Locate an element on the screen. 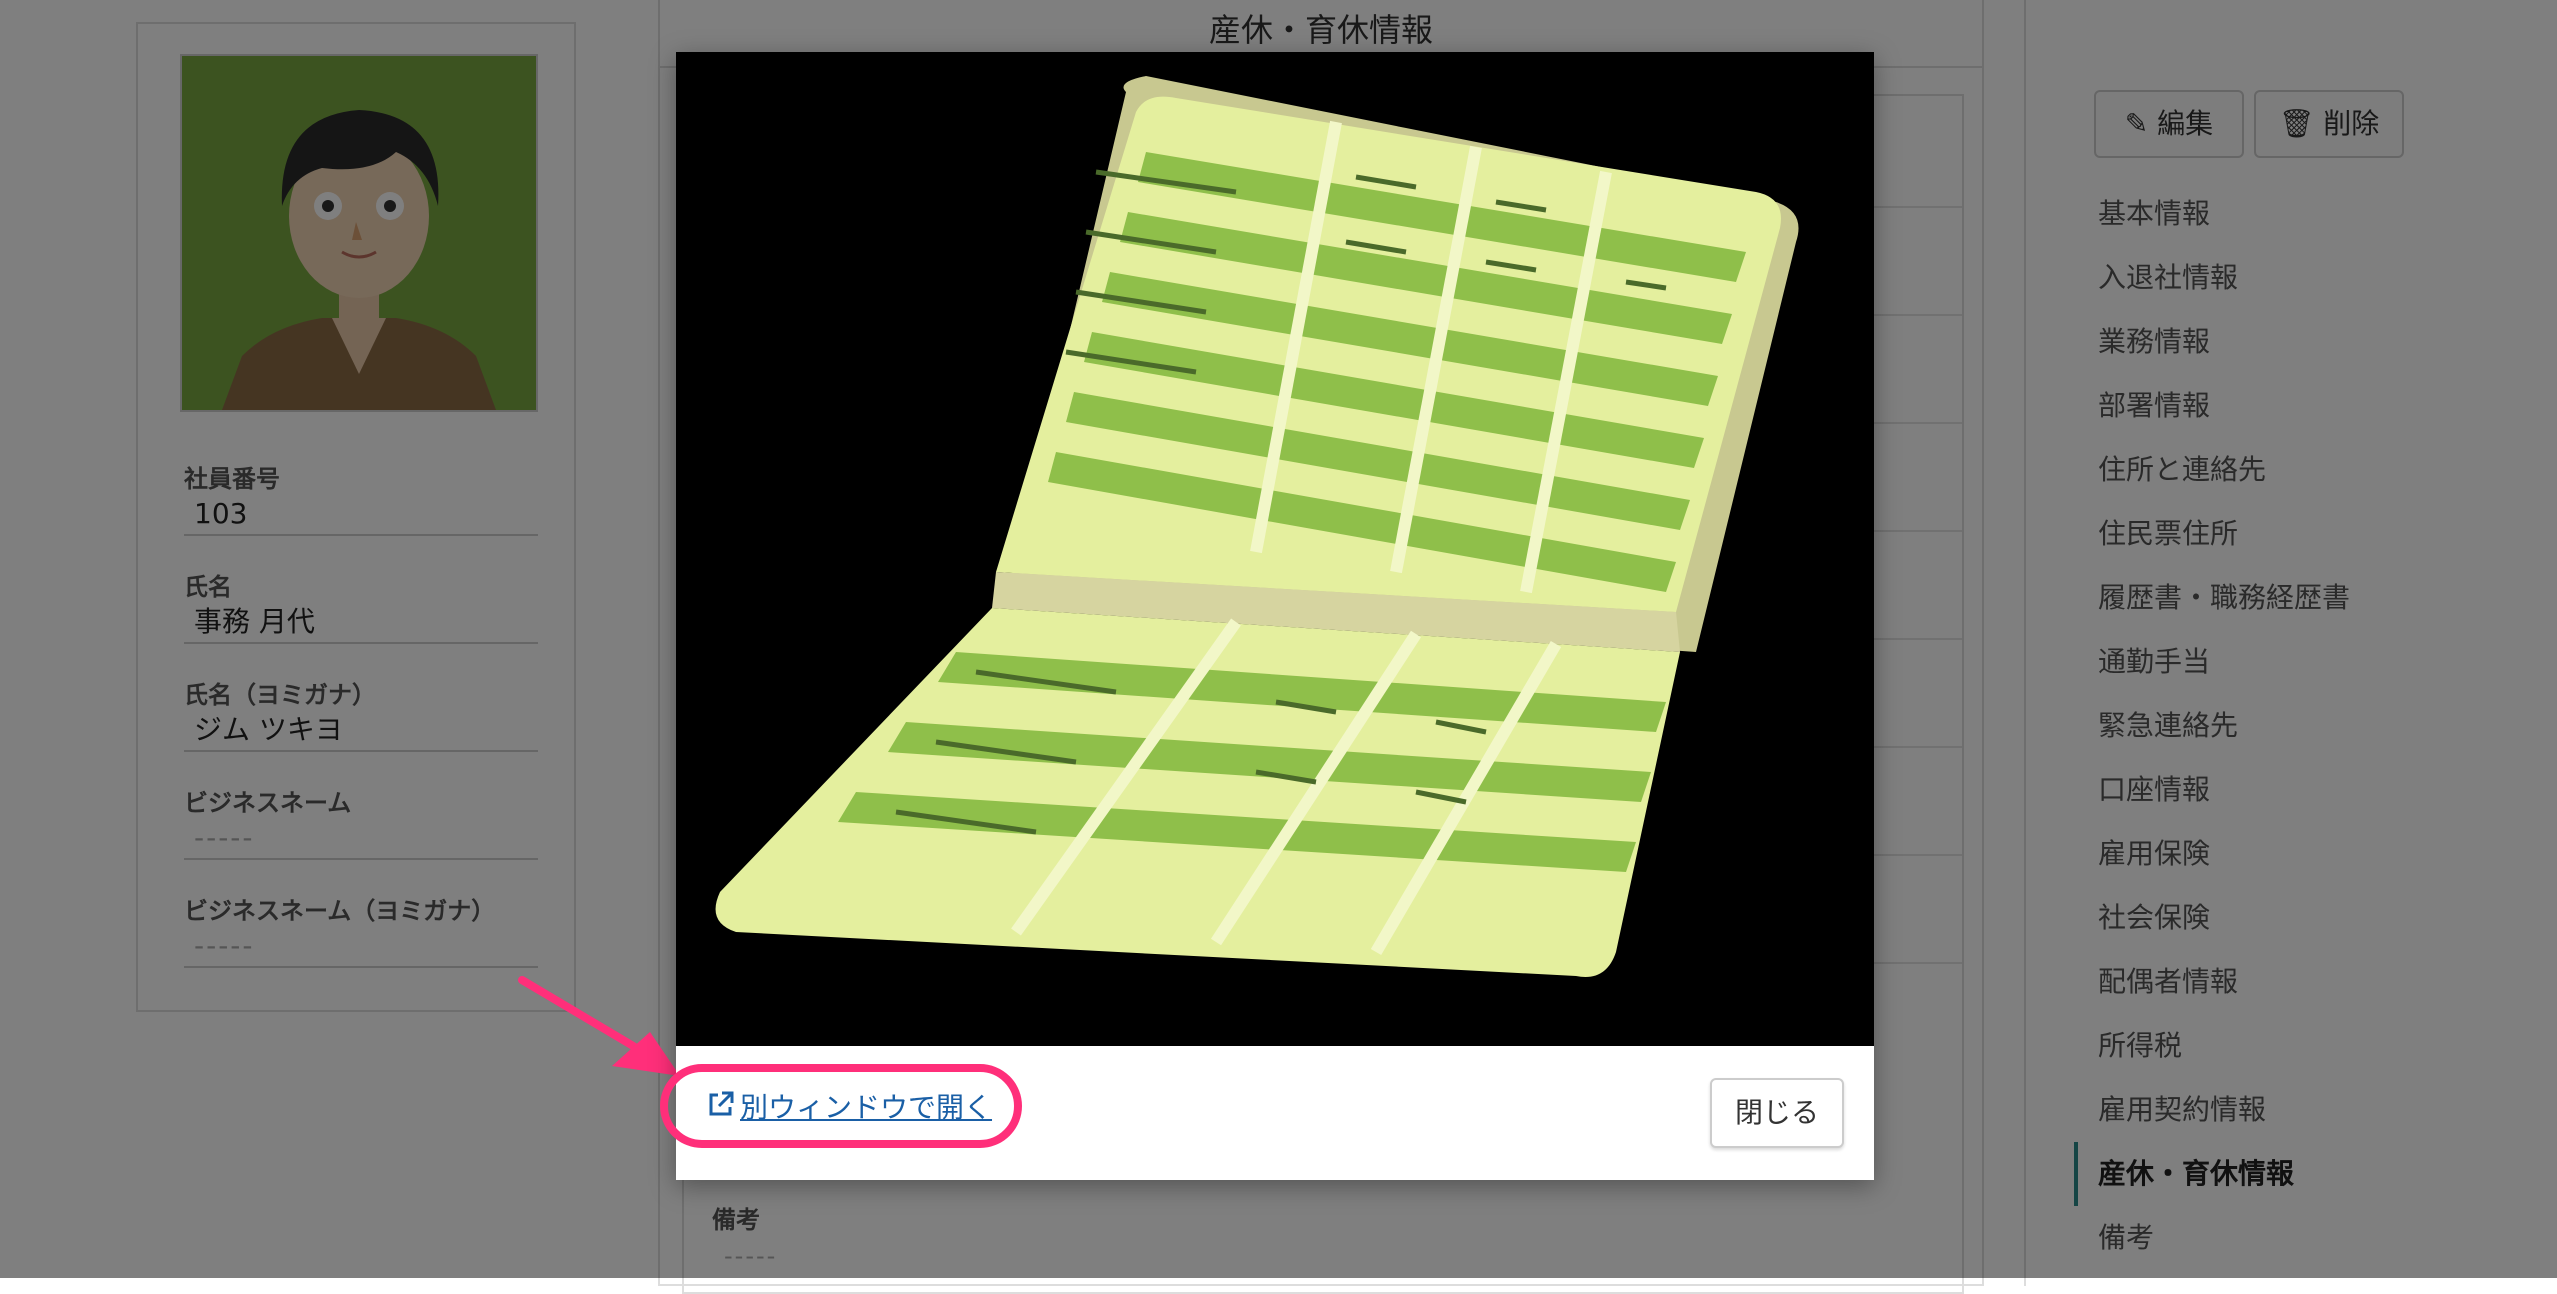 This screenshot has height=1294, width=2557. close-button: 閉じる is located at coordinates (1777, 1113).